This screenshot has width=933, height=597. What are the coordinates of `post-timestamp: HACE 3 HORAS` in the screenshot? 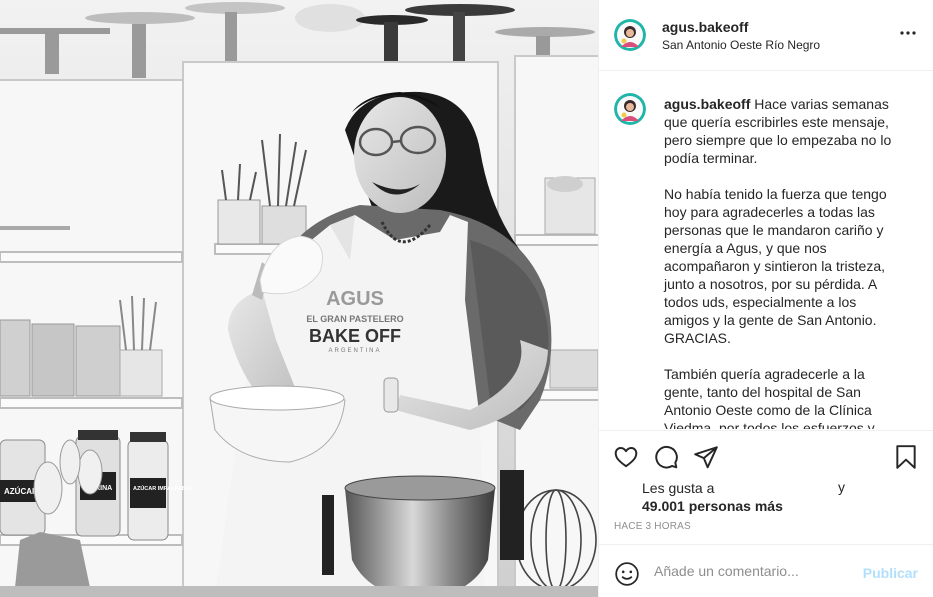 It's located at (652, 526).